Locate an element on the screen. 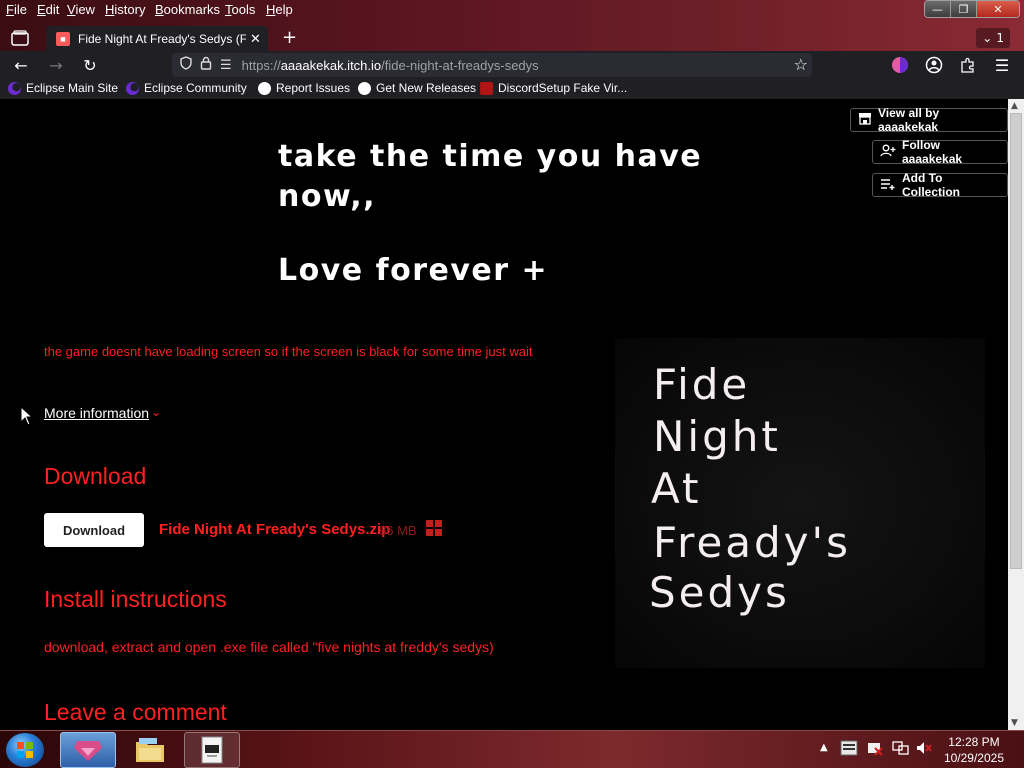 The height and width of the screenshot is (768, 1024). bookmark-report-issues: Report Issues is located at coordinates (304, 88).